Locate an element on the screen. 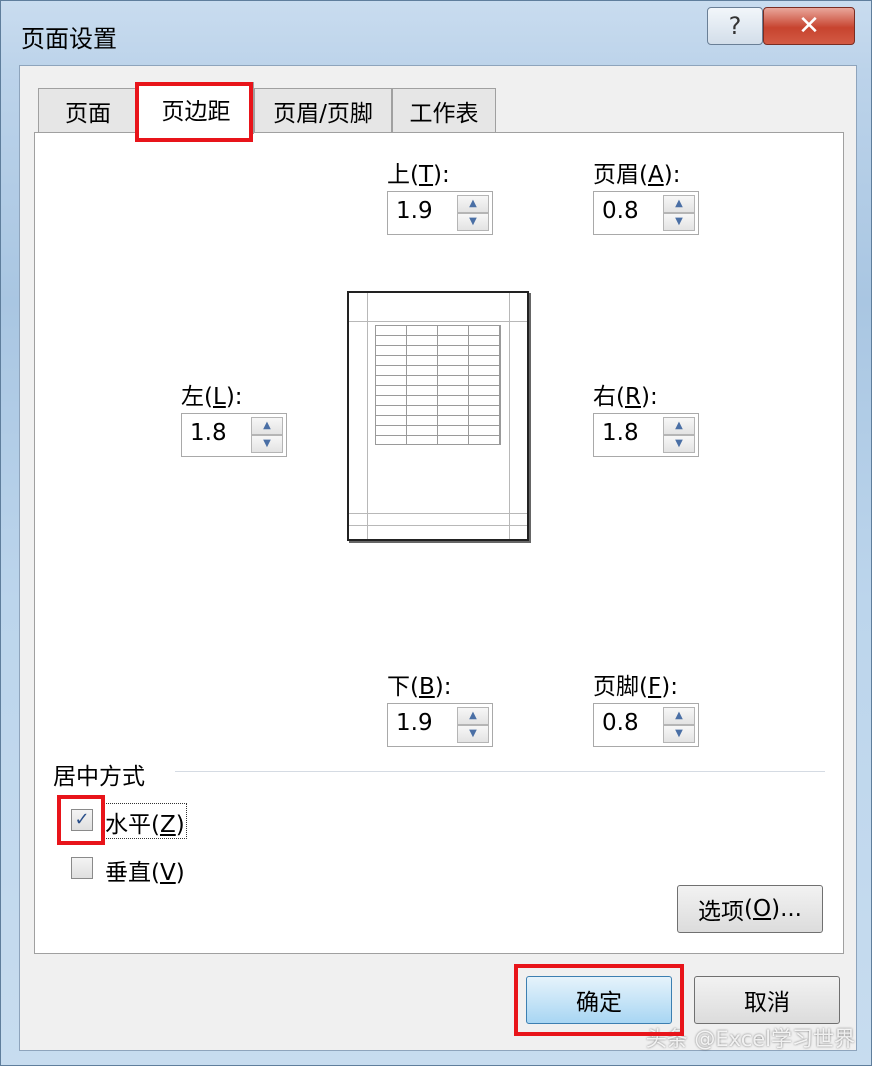 This screenshot has height=1066, width=872. page-preview is located at coordinates (438, 416).